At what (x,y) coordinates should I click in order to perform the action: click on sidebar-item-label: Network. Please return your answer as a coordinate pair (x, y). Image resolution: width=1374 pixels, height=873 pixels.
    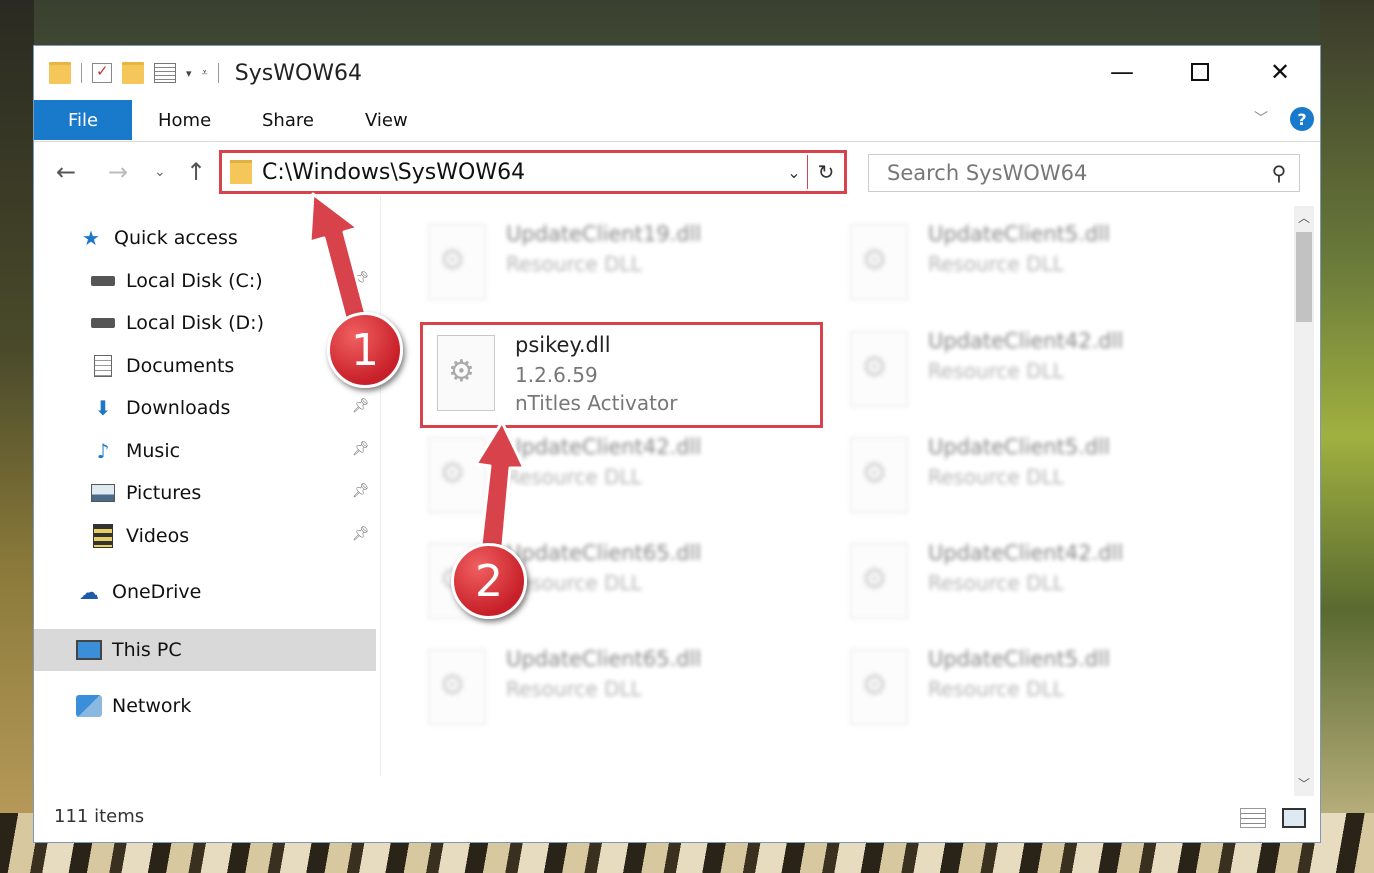
    Looking at the image, I should click on (152, 706).